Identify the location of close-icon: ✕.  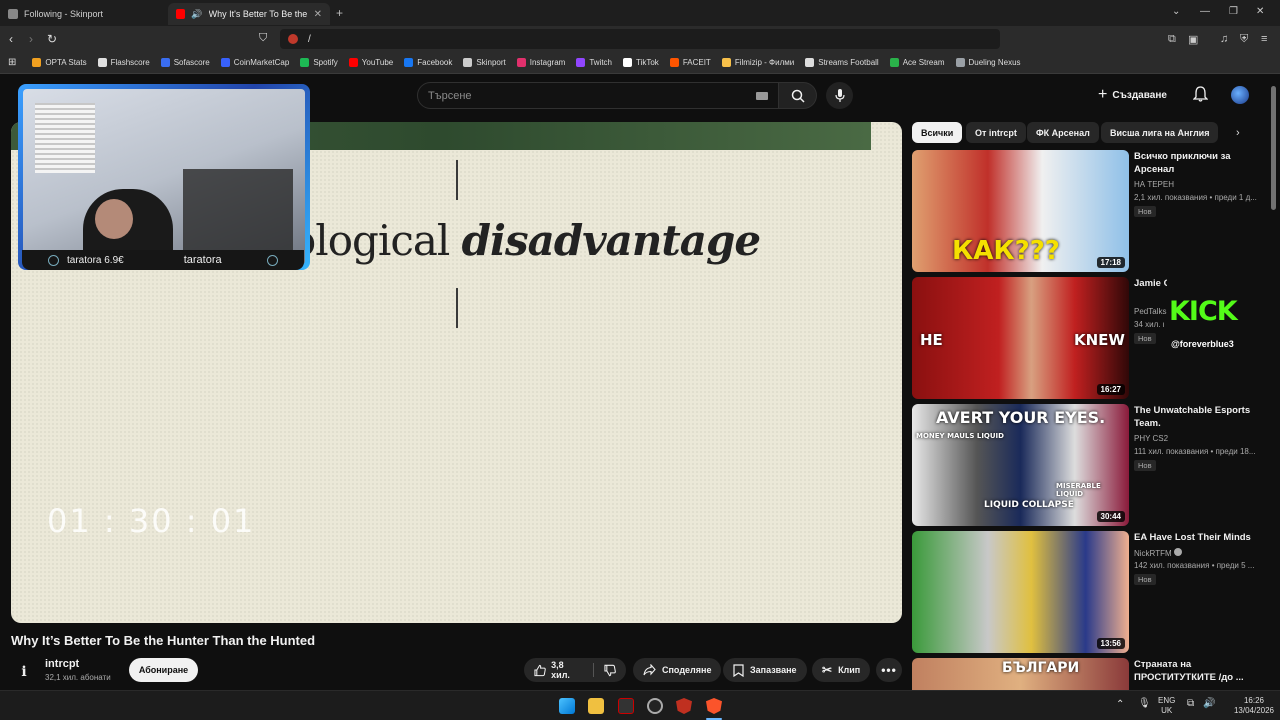
(318, 14).